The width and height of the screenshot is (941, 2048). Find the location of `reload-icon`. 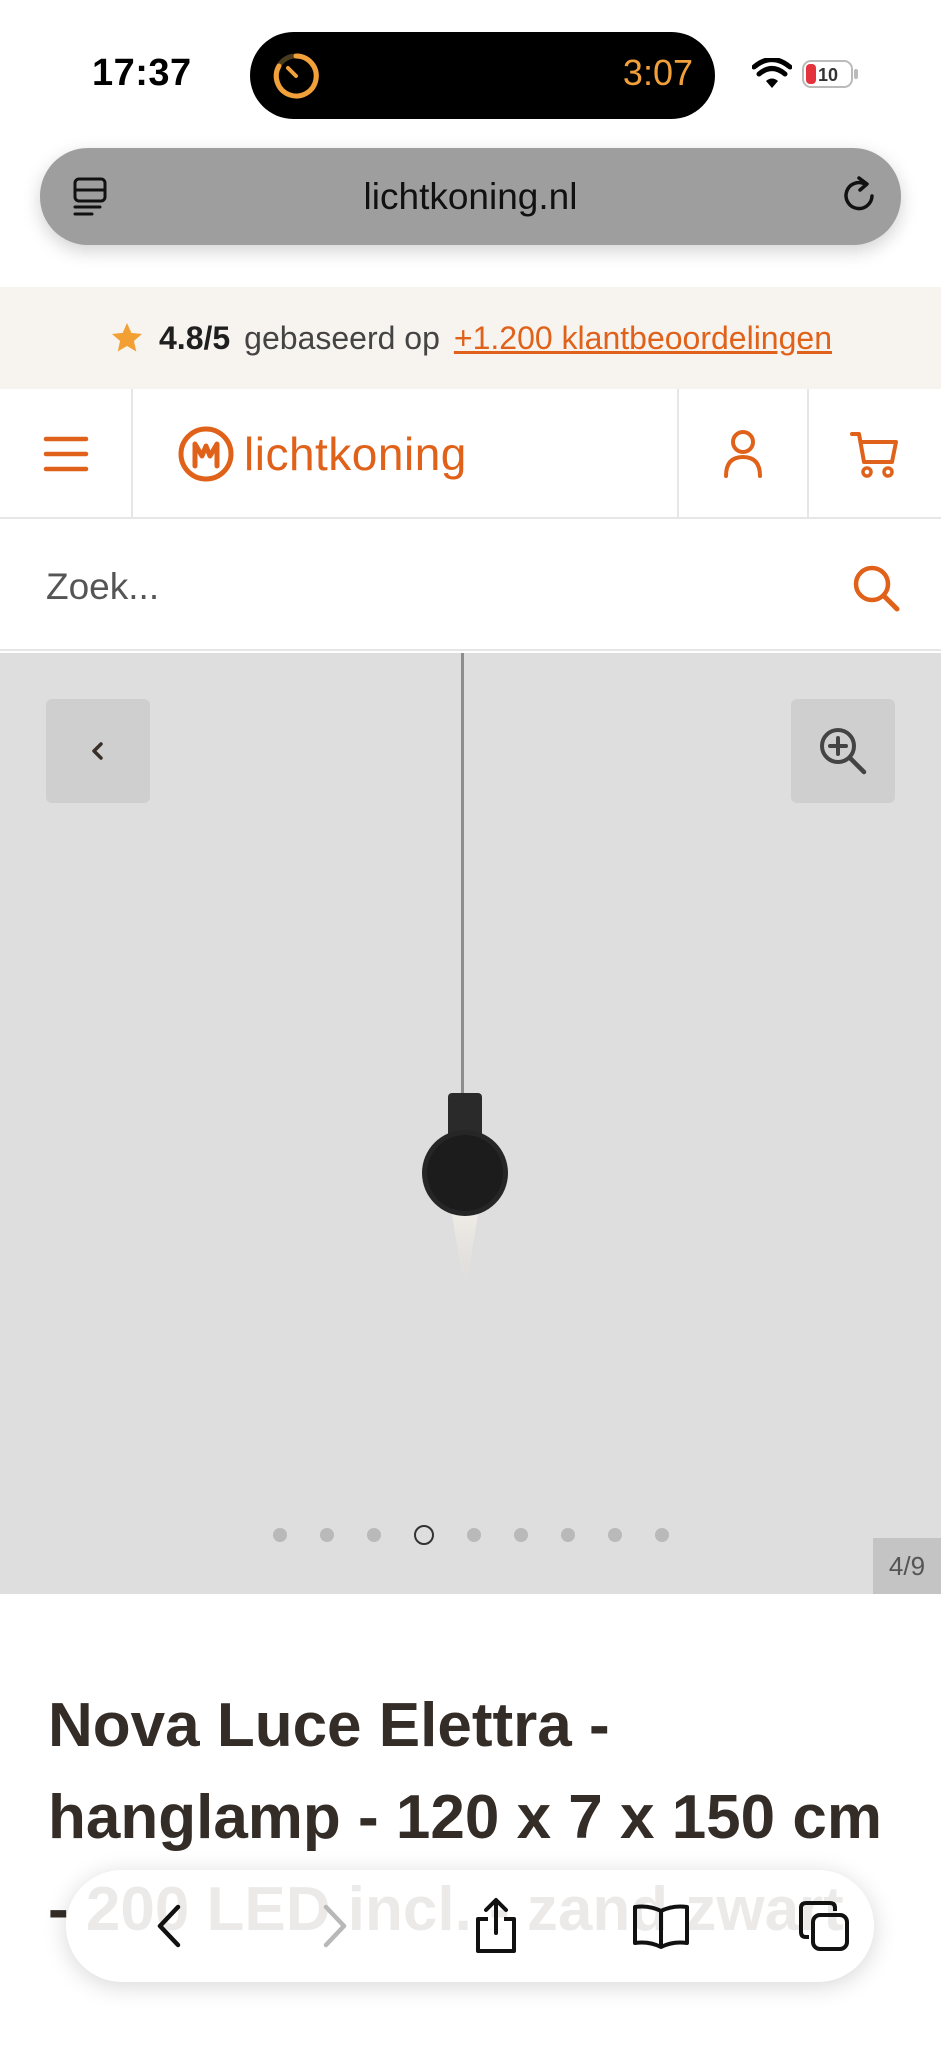

reload-icon is located at coordinates (859, 196).